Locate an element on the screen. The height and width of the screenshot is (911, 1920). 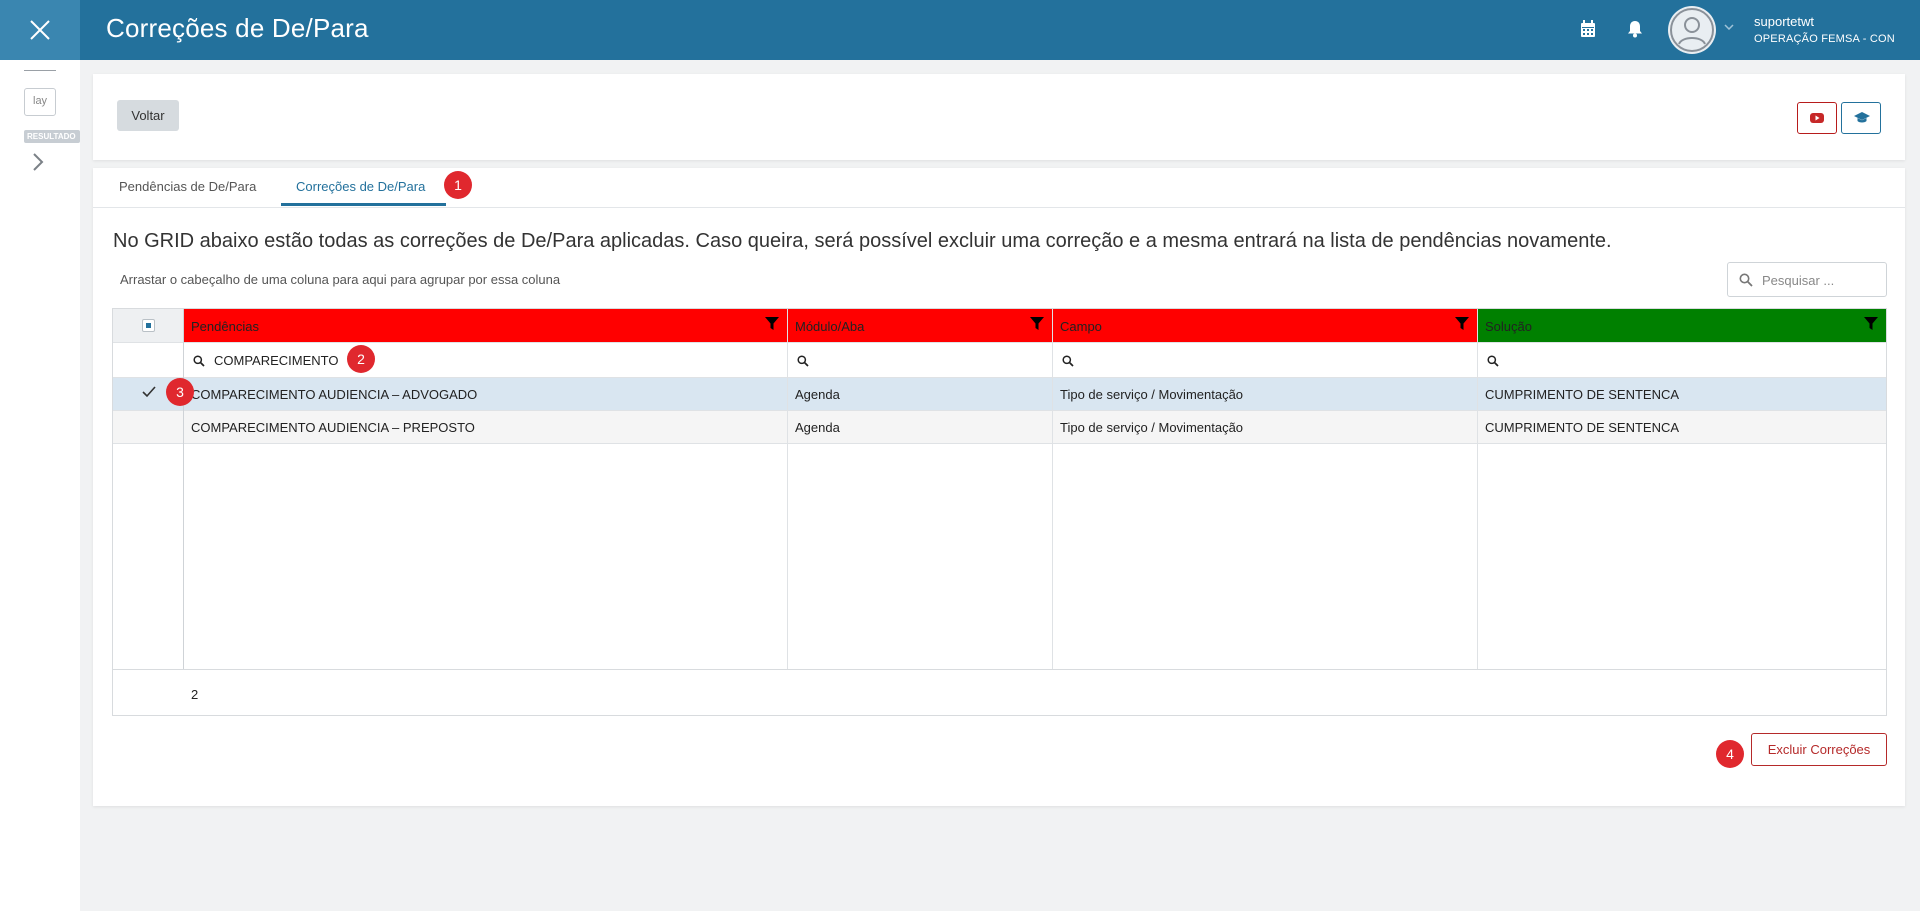
step-marker-4: 4 is located at coordinates (1730, 754).